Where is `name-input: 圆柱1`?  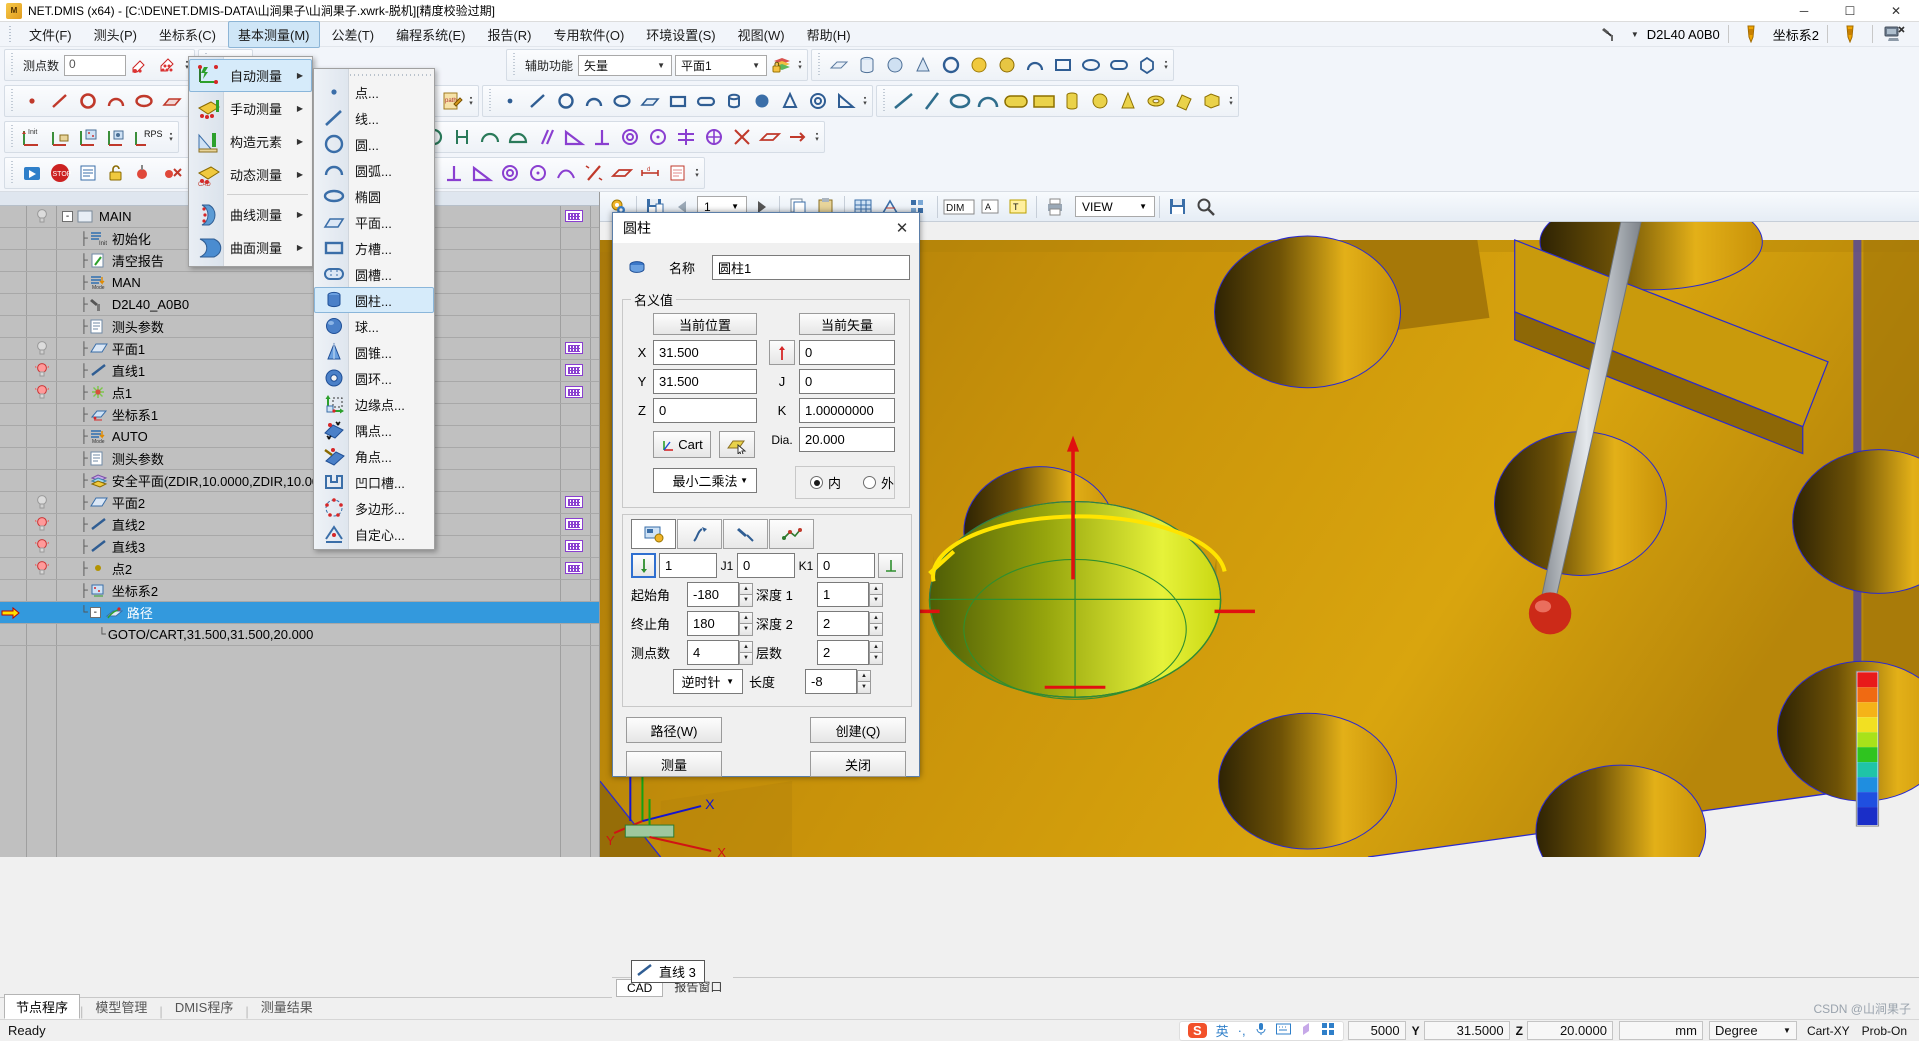 name-input: 圆柱1 is located at coordinates (811, 267).